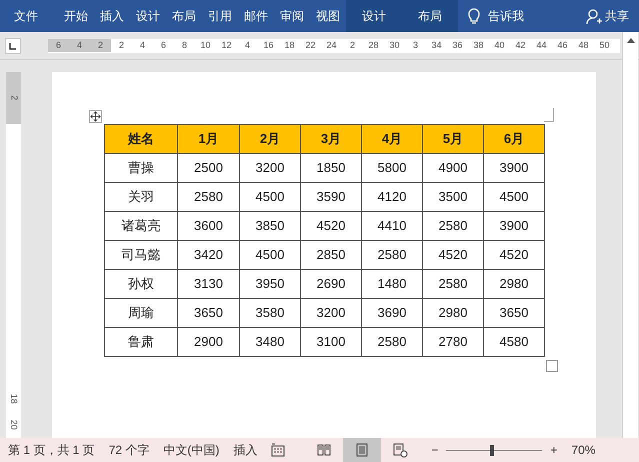 The image size is (639, 462). I want to click on insert-mode-indicator: 插入, so click(245, 450).